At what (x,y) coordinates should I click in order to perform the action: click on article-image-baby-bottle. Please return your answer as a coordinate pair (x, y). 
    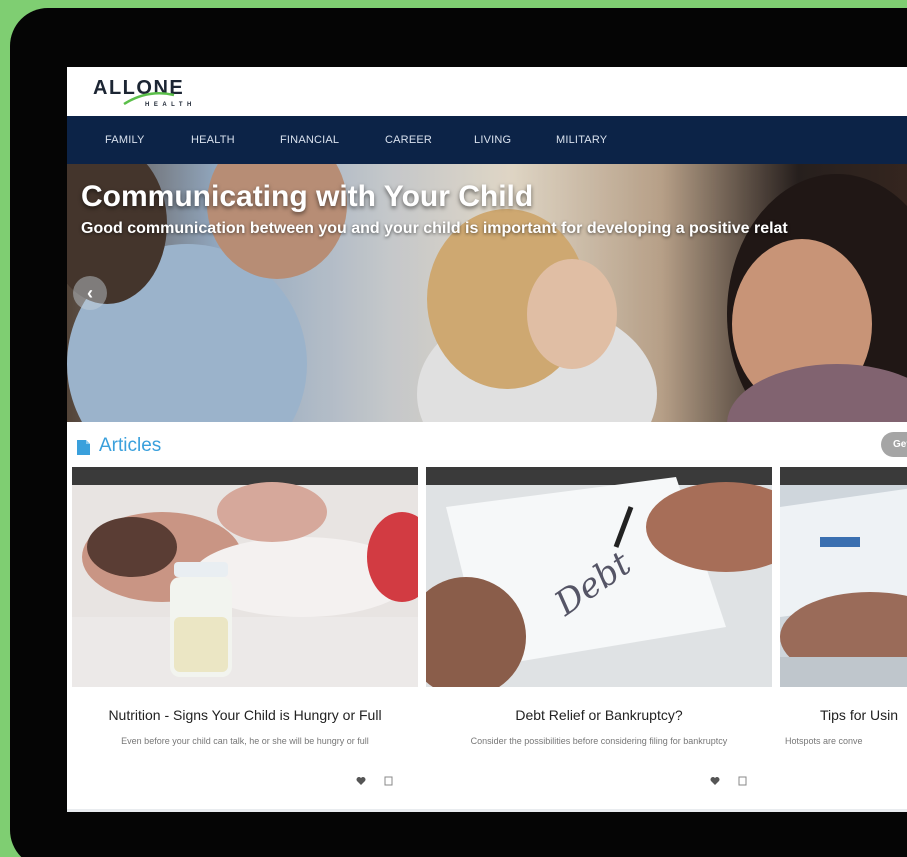
    Looking at the image, I should click on (245, 577).